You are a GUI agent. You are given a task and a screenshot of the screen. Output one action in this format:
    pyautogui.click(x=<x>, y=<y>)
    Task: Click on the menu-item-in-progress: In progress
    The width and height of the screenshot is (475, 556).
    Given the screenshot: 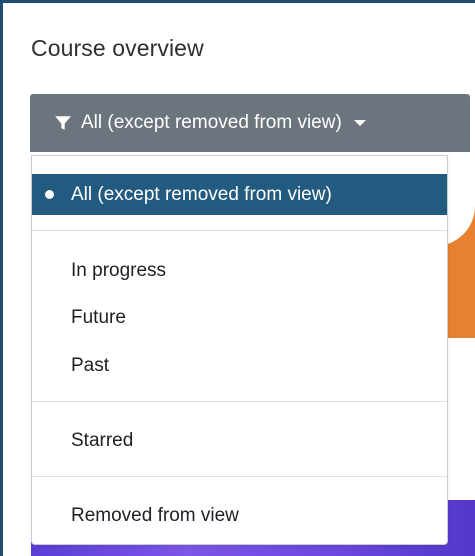 What is the action you would take?
    pyautogui.click(x=239, y=270)
    